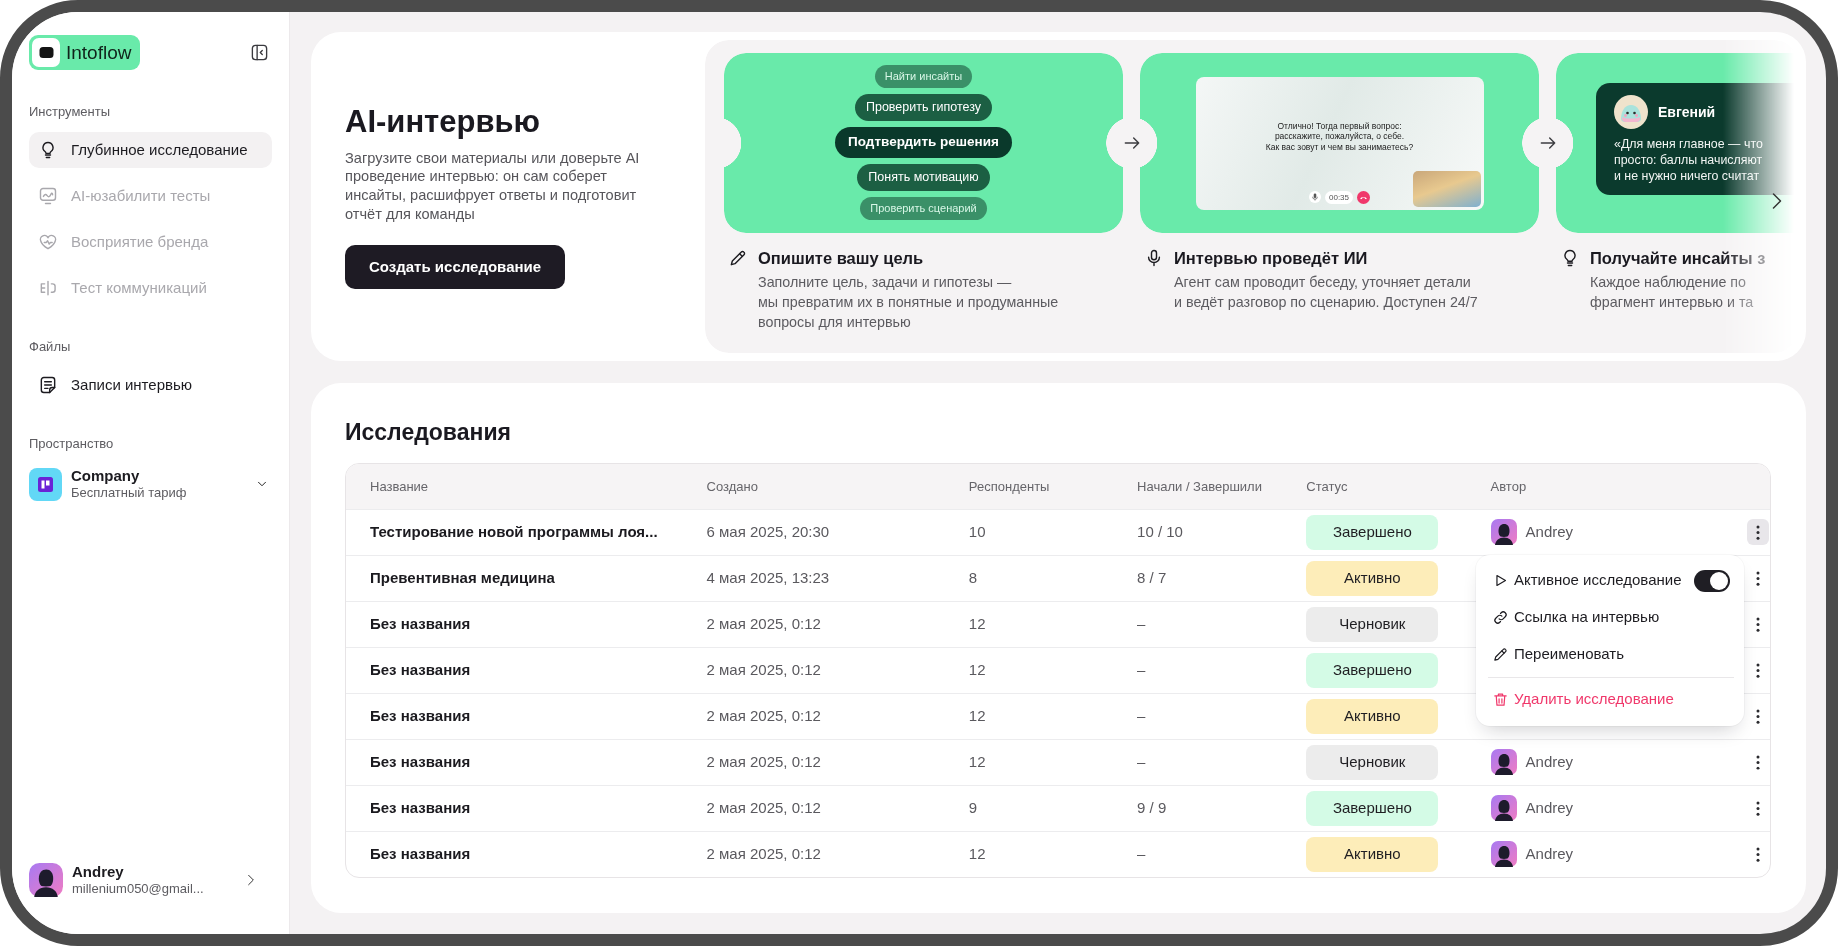 This screenshot has height=946, width=1838. I want to click on logo-icon, so click(46, 52).